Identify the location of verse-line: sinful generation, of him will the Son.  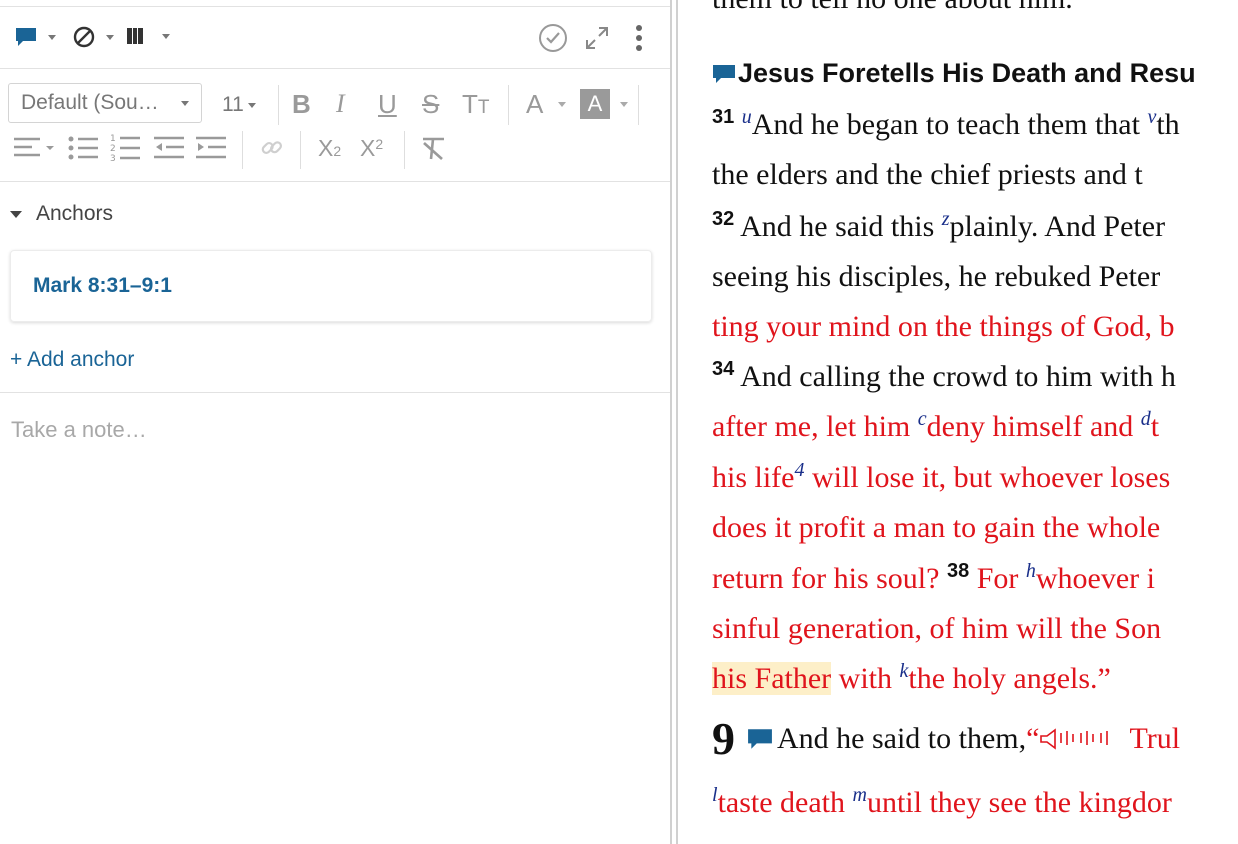
(937, 628).